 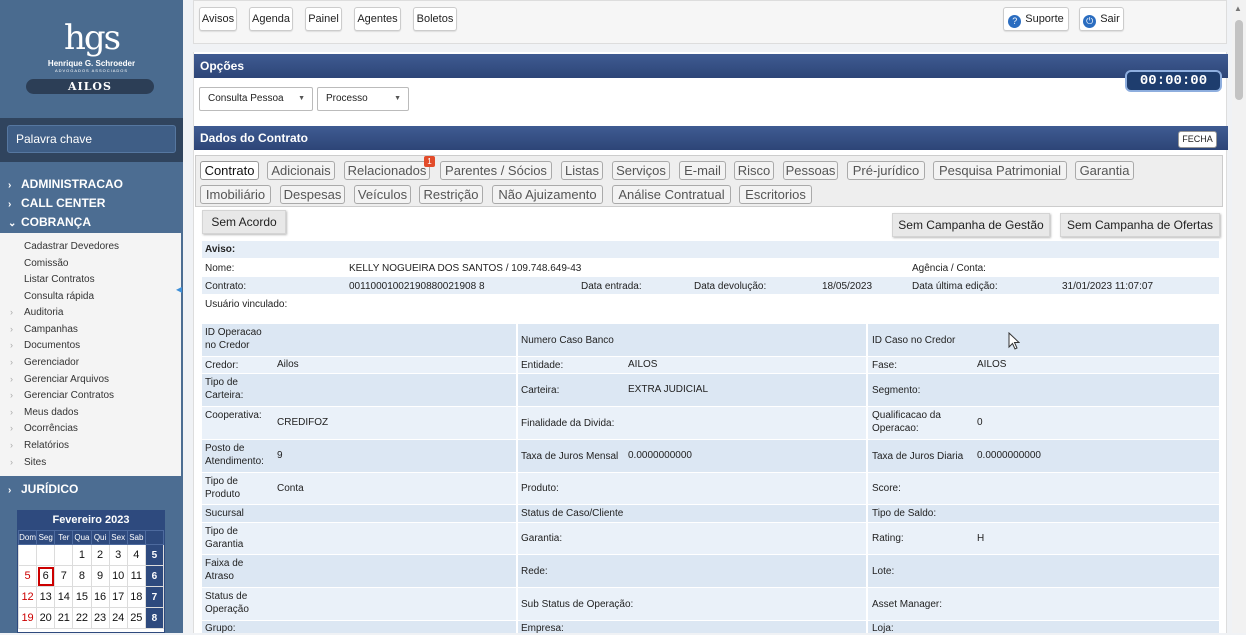 I want to click on tab-veiculos: Veículos, so click(x=382, y=194).